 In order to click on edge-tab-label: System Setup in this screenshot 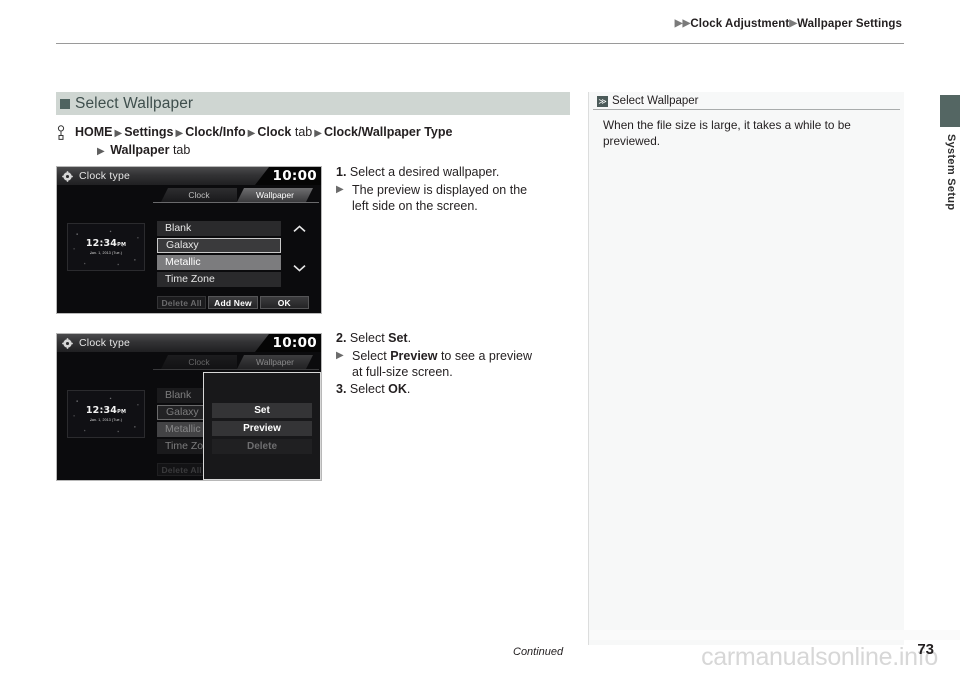, I will do `click(951, 172)`.